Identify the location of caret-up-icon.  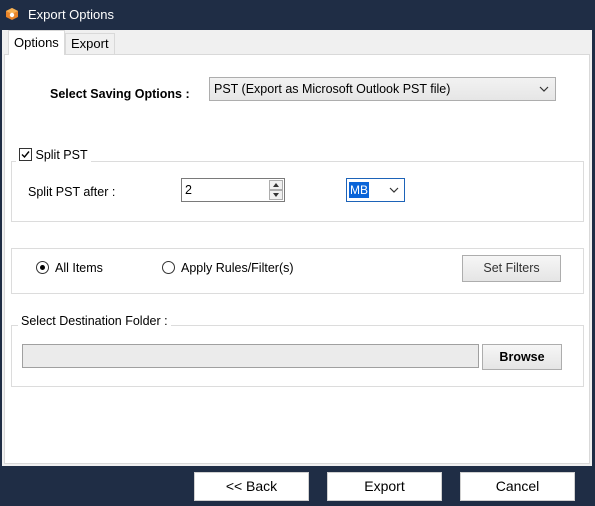
(276, 185).